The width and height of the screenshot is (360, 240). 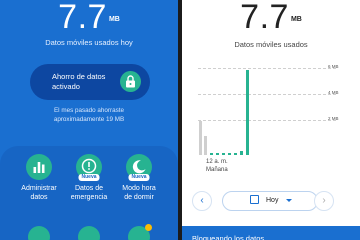 What do you see at coordinates (333, 92) in the screenshot?
I see `grid-label: 4 MB` at bounding box center [333, 92].